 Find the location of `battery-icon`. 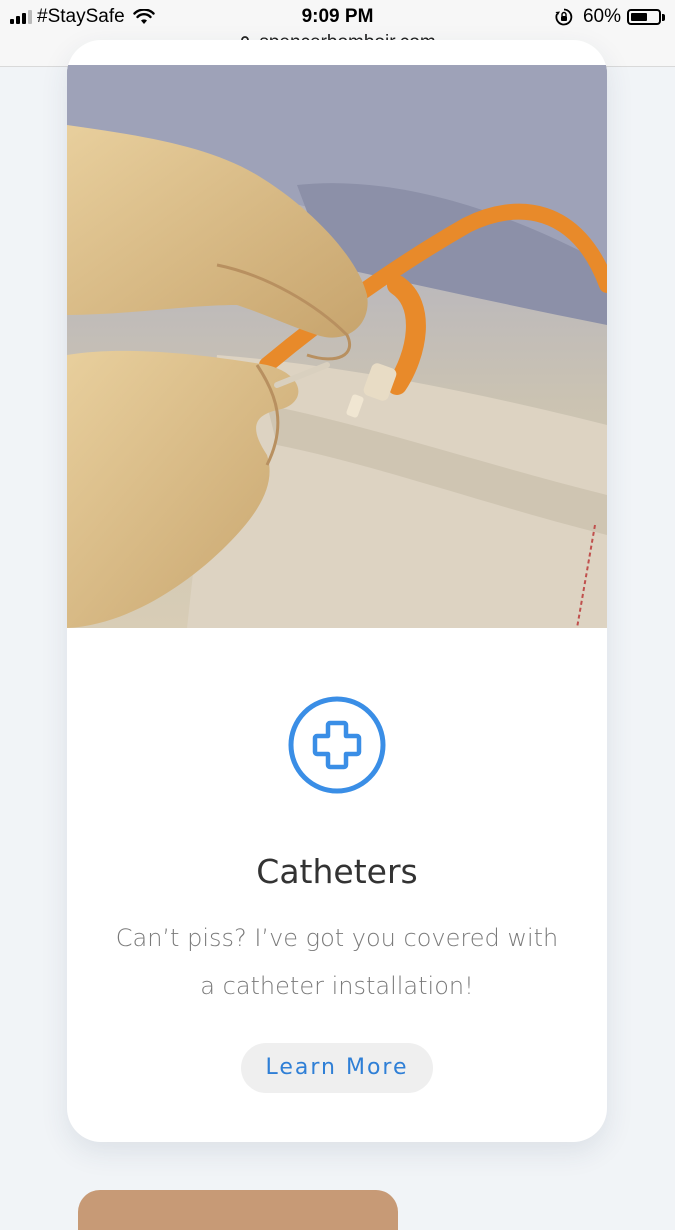

battery-icon is located at coordinates (644, 17).